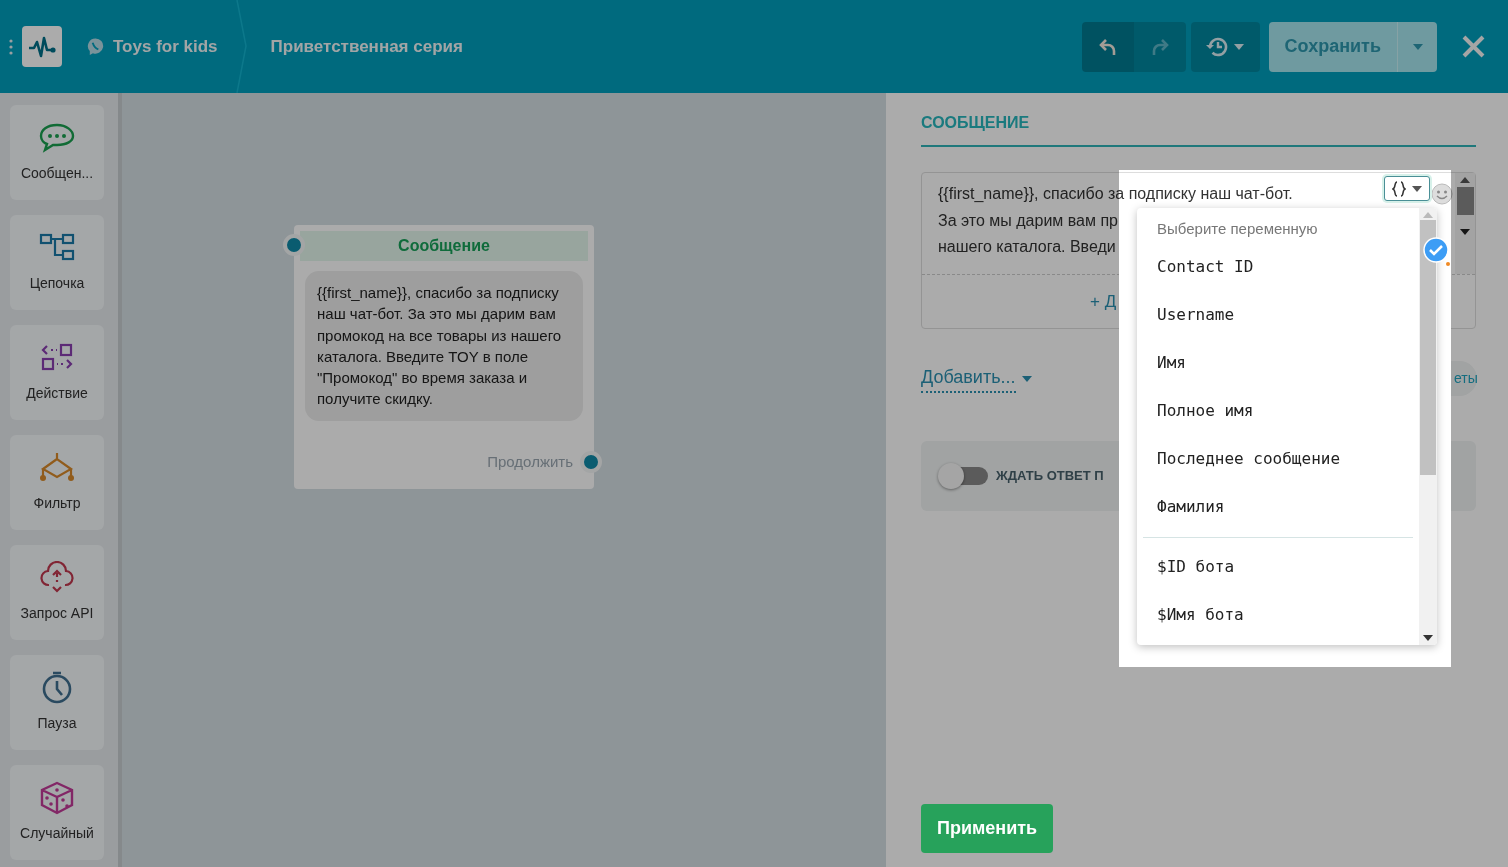 This screenshot has width=1508, height=867. What do you see at coordinates (42, 46) in the screenshot?
I see `logo-icon` at bounding box center [42, 46].